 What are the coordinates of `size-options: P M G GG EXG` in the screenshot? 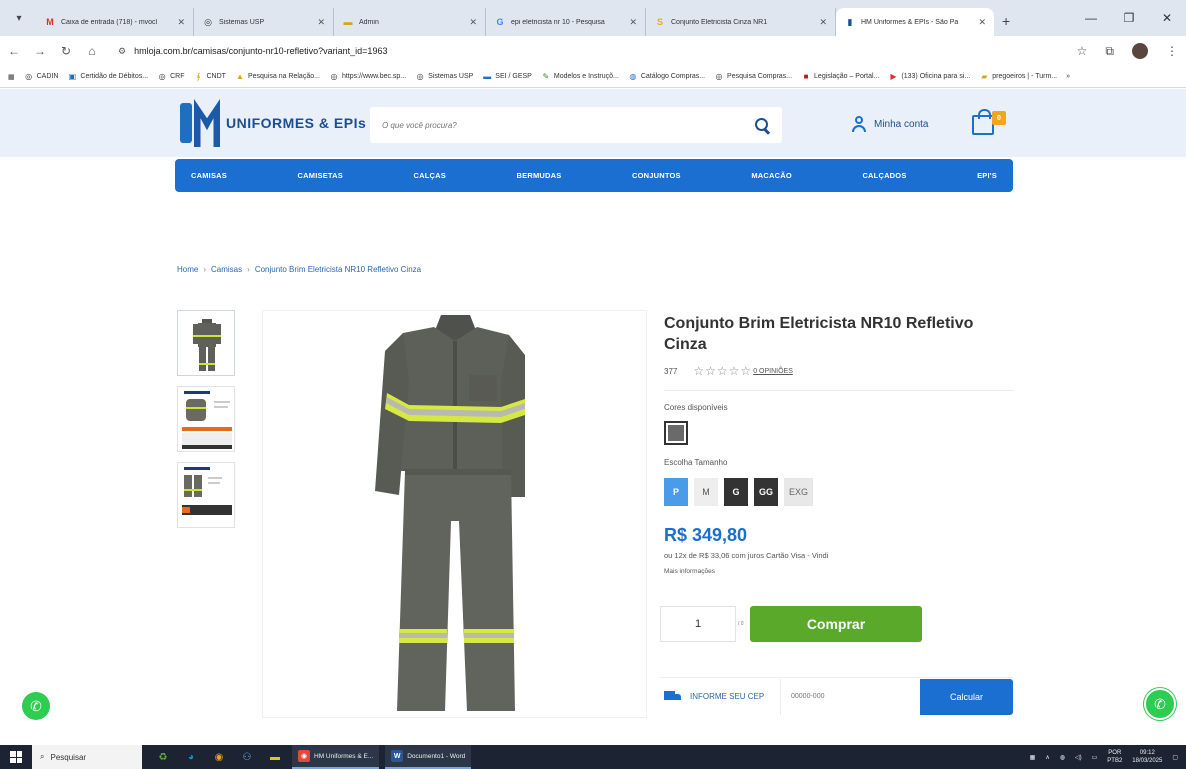 It's located at (739, 492).